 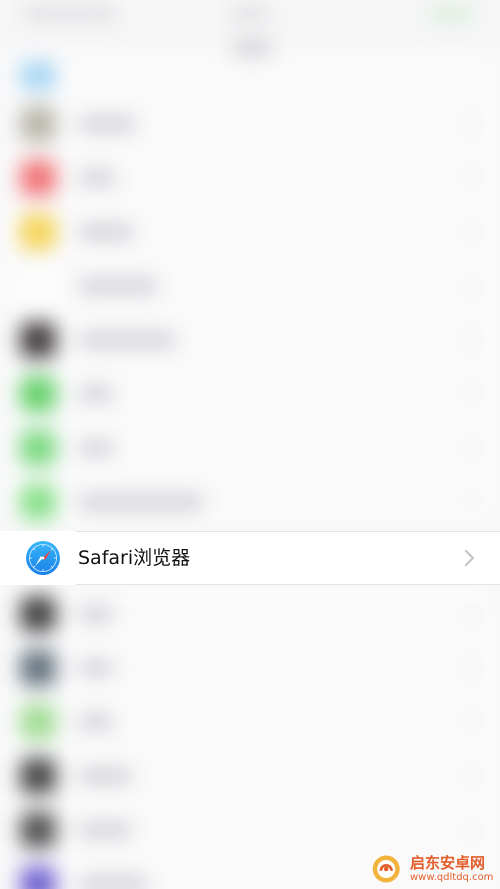 I want to click on settings-row-label: Safari浏览器, so click(x=134, y=558).